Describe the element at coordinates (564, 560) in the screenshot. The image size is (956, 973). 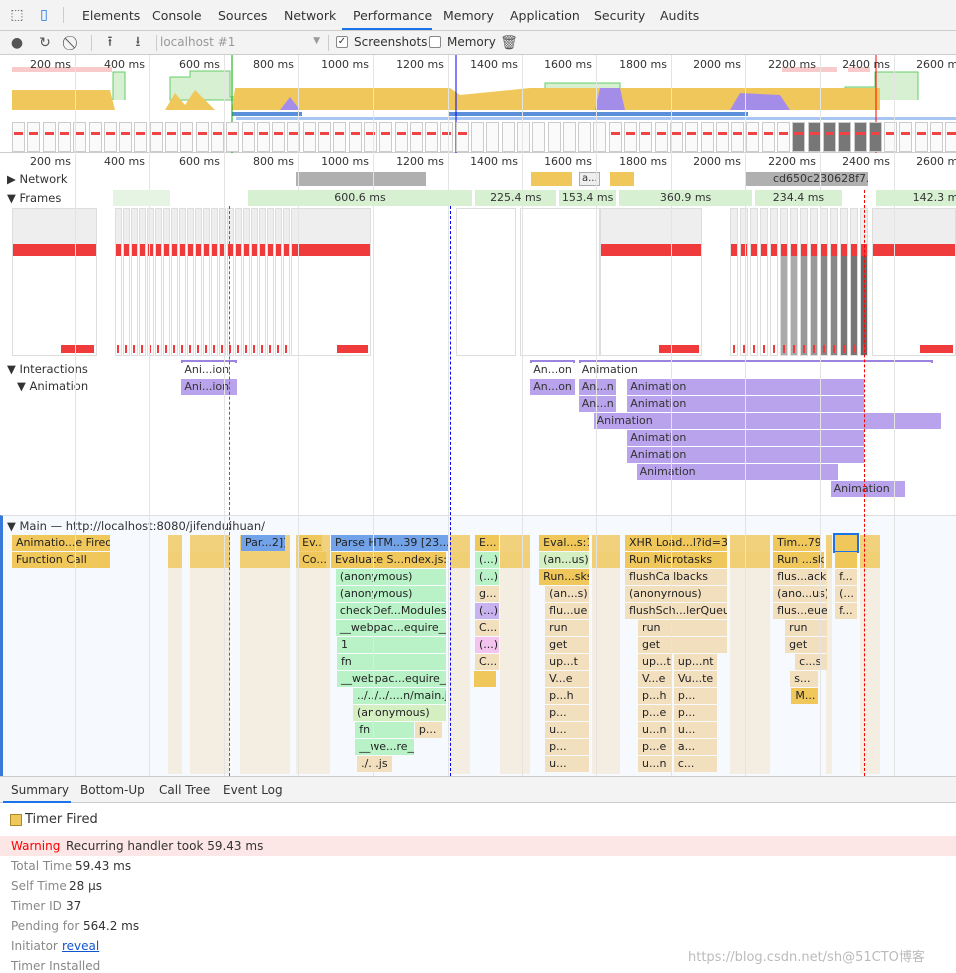
I see `flame-chart-event: (an...us)` at that location.